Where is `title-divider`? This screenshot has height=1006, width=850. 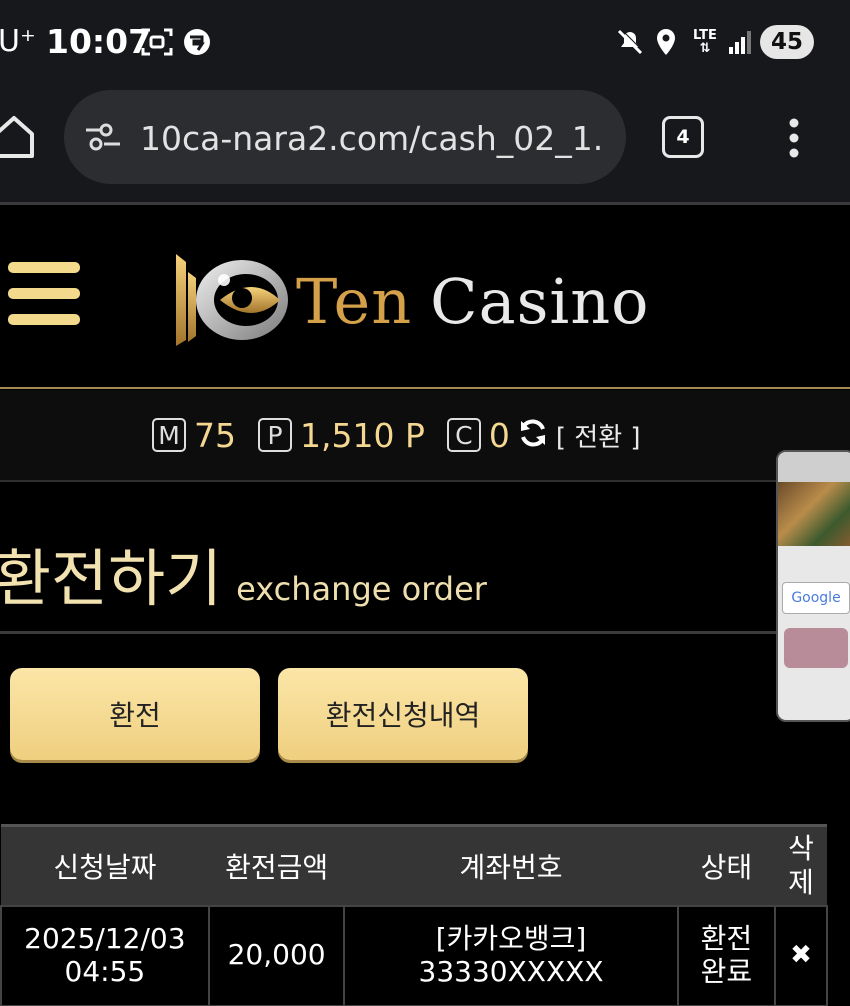
title-divider is located at coordinates (425, 632).